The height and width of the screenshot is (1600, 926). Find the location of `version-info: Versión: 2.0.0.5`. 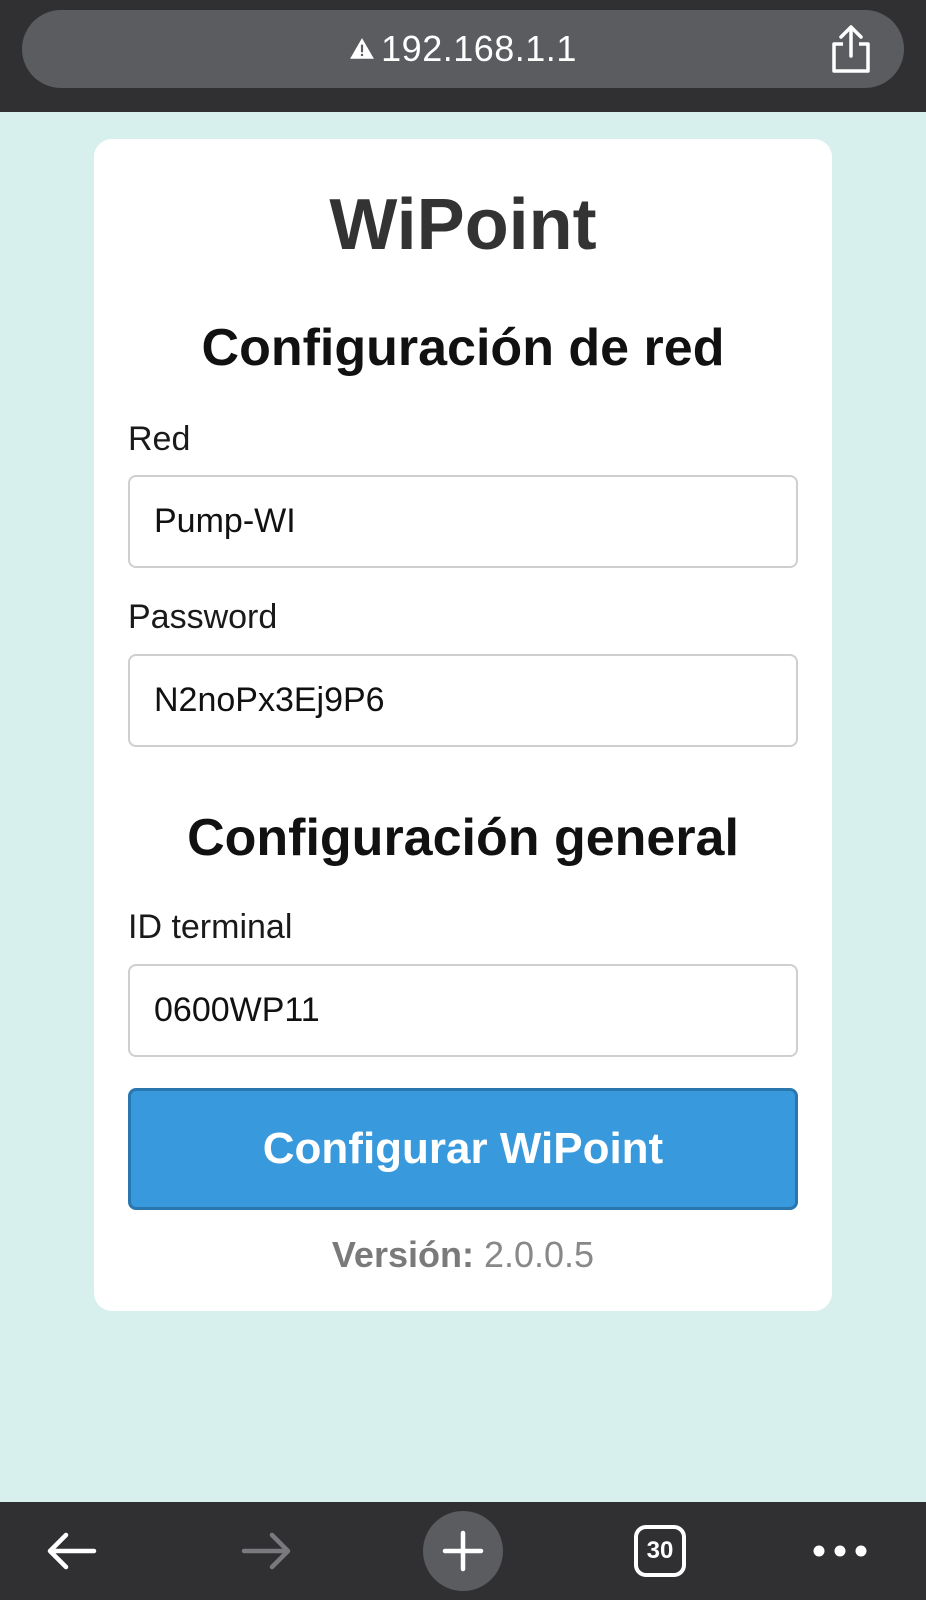

version-info: Versión: 2.0.0.5 is located at coordinates (463, 1255).